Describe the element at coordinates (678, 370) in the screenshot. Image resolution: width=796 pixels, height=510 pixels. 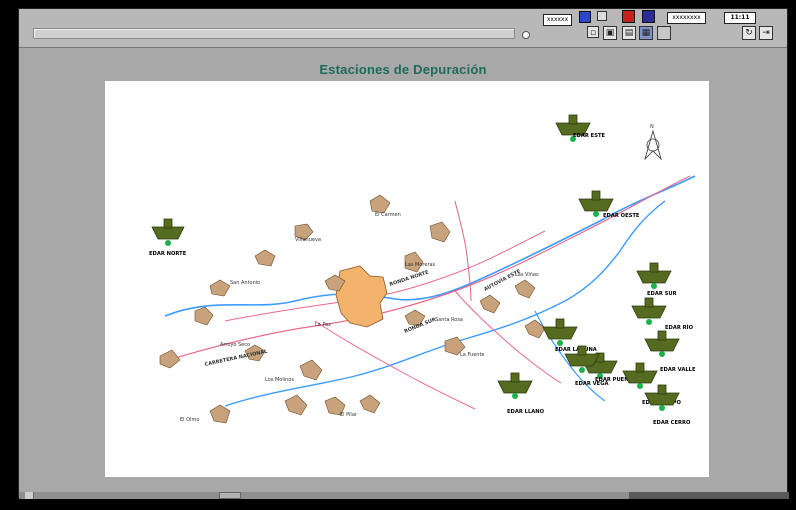
I see `svg-text: EDAR VALLE` at that location.